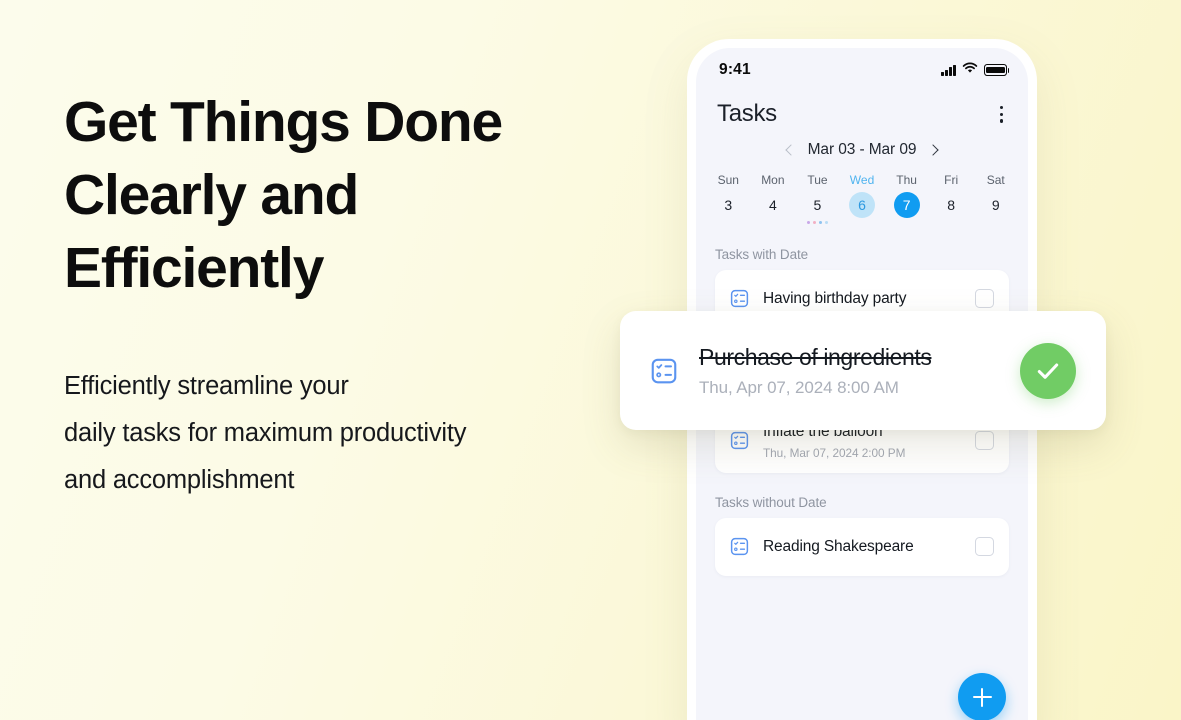 The height and width of the screenshot is (720, 1181). I want to click on weekday-number: 4, so click(772, 204).